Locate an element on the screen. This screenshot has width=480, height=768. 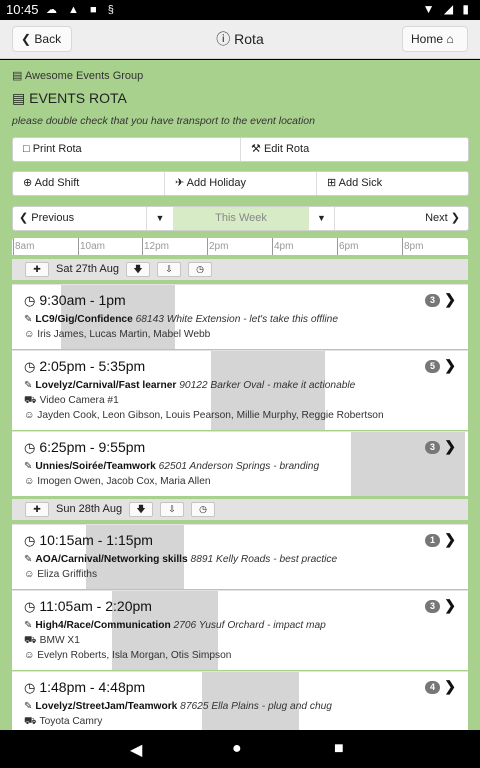
previous-label: Previous is located at coordinates (53, 218).